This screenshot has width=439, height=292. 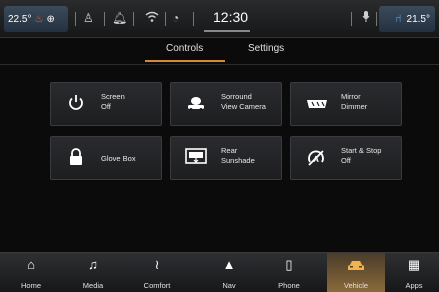 I want to click on label-line: Rear, so click(x=229, y=150).